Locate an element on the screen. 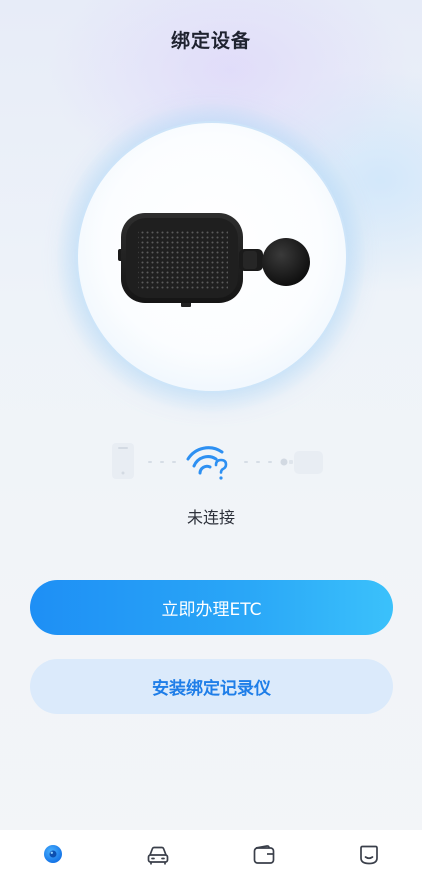 This screenshot has width=422, height=870. apply-etc-button: 立即办理ETC is located at coordinates (211, 607).